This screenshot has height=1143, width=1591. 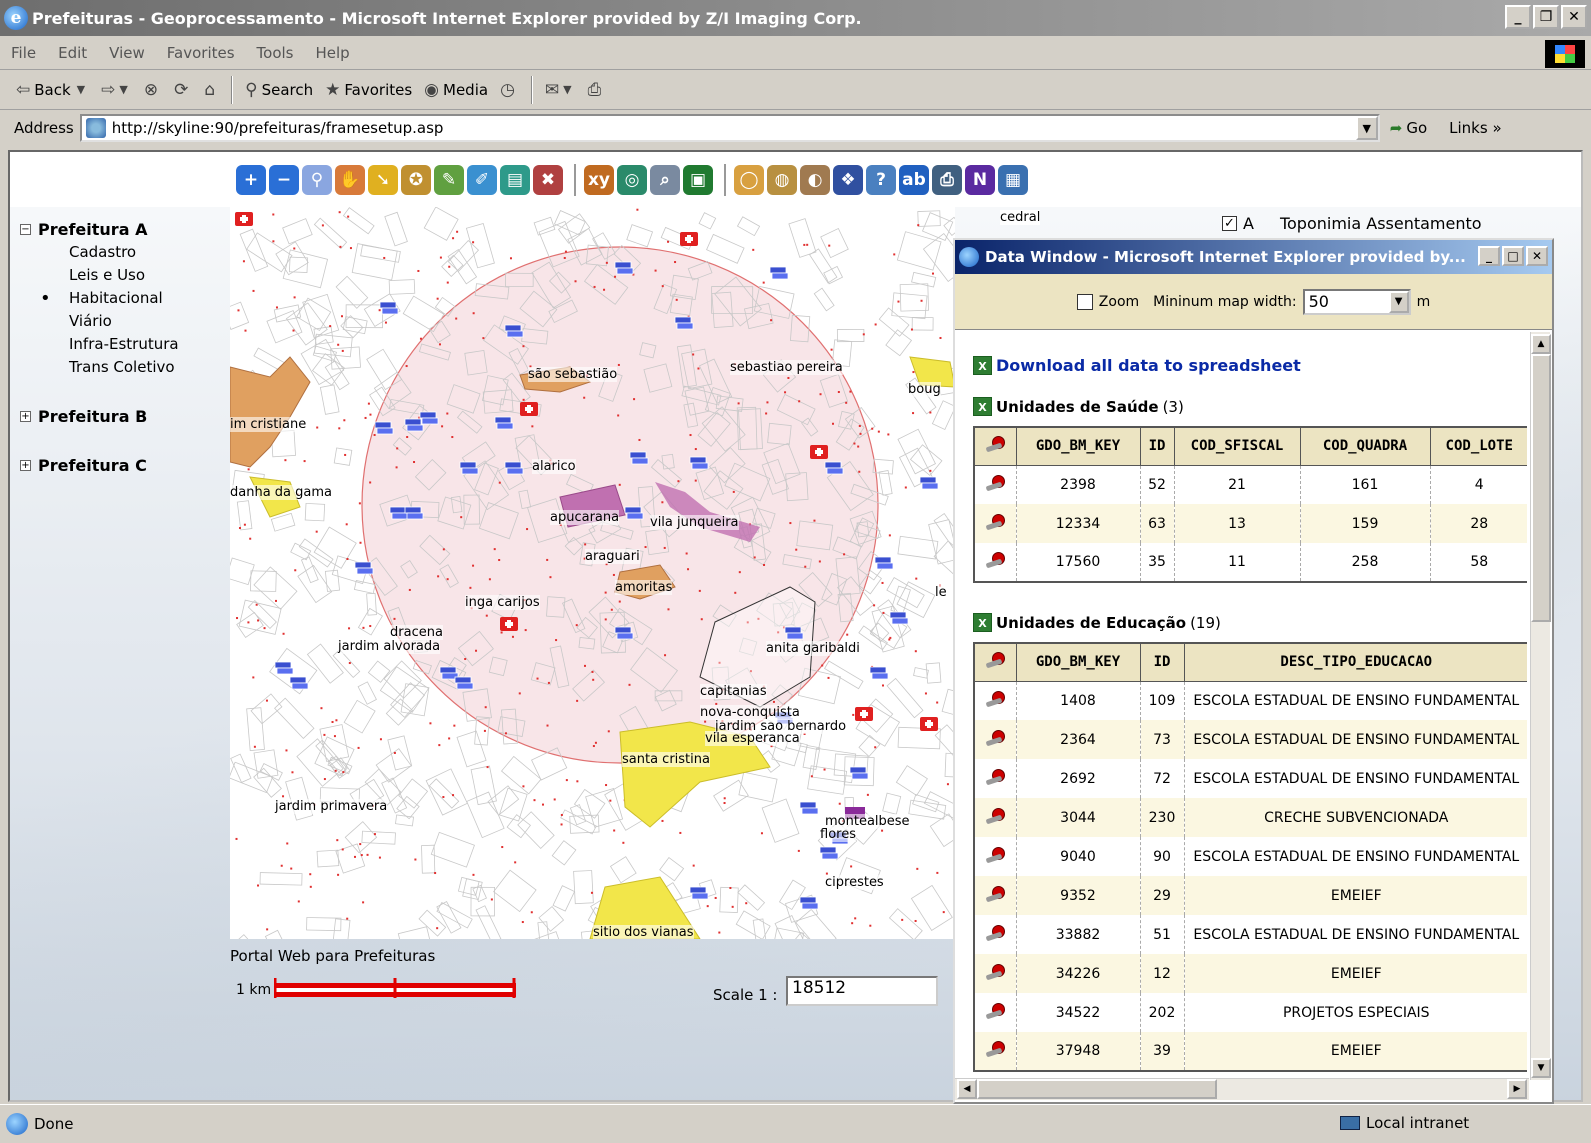 What do you see at coordinates (515, 179) in the screenshot?
I see `layers-icon: ▤` at bounding box center [515, 179].